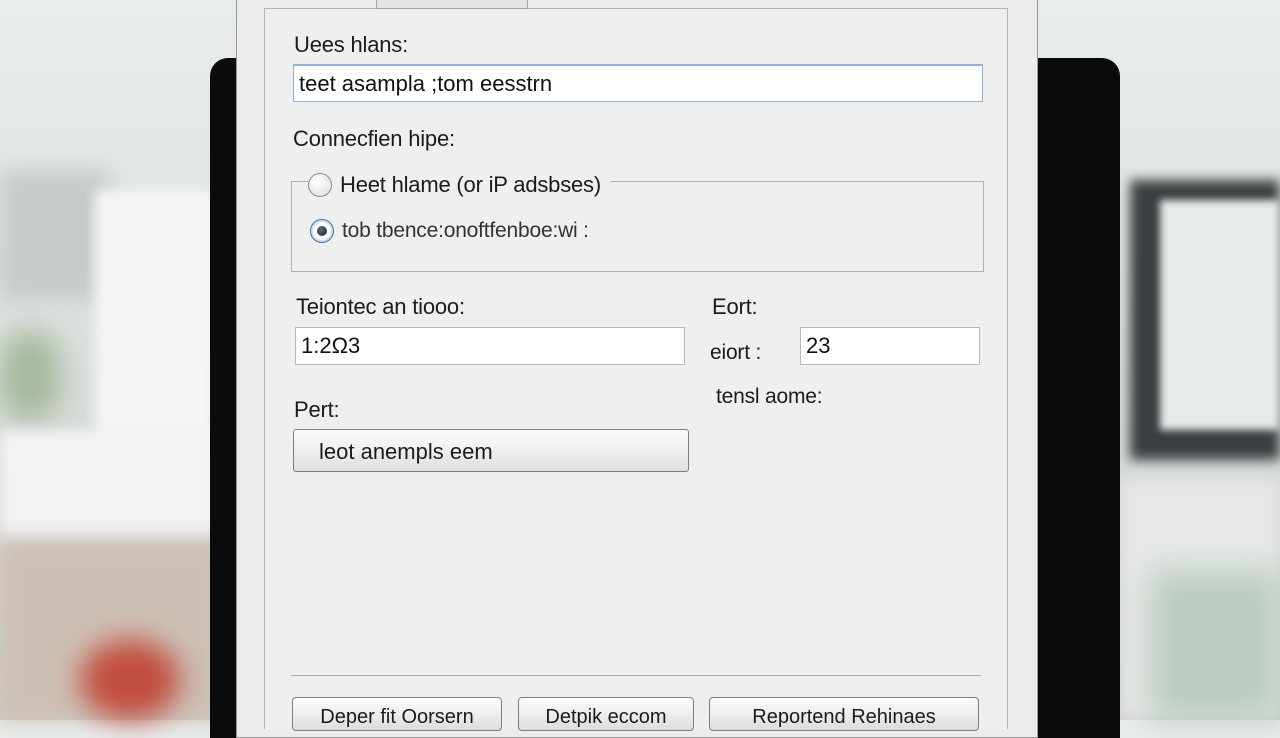 The image size is (1280, 738). What do you see at coordinates (30, 375) in the screenshot?
I see `background-plant` at bounding box center [30, 375].